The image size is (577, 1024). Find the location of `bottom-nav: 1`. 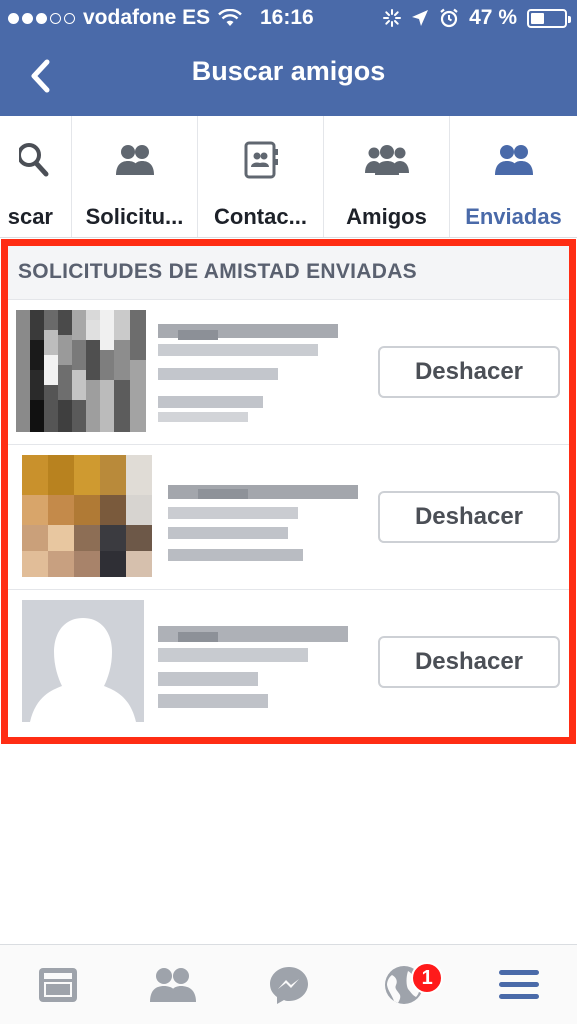

bottom-nav: 1 is located at coordinates (288, 984).